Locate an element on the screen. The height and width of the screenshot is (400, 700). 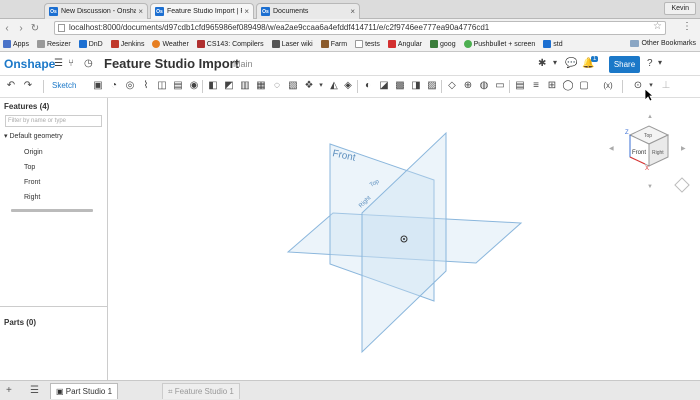
shell-icon: ▦ is located at coordinates (261, 86).